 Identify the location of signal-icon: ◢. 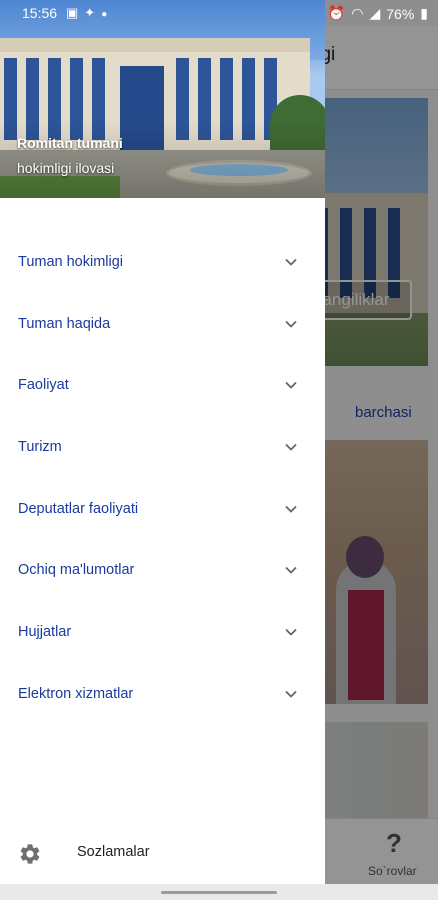
(375, 13).